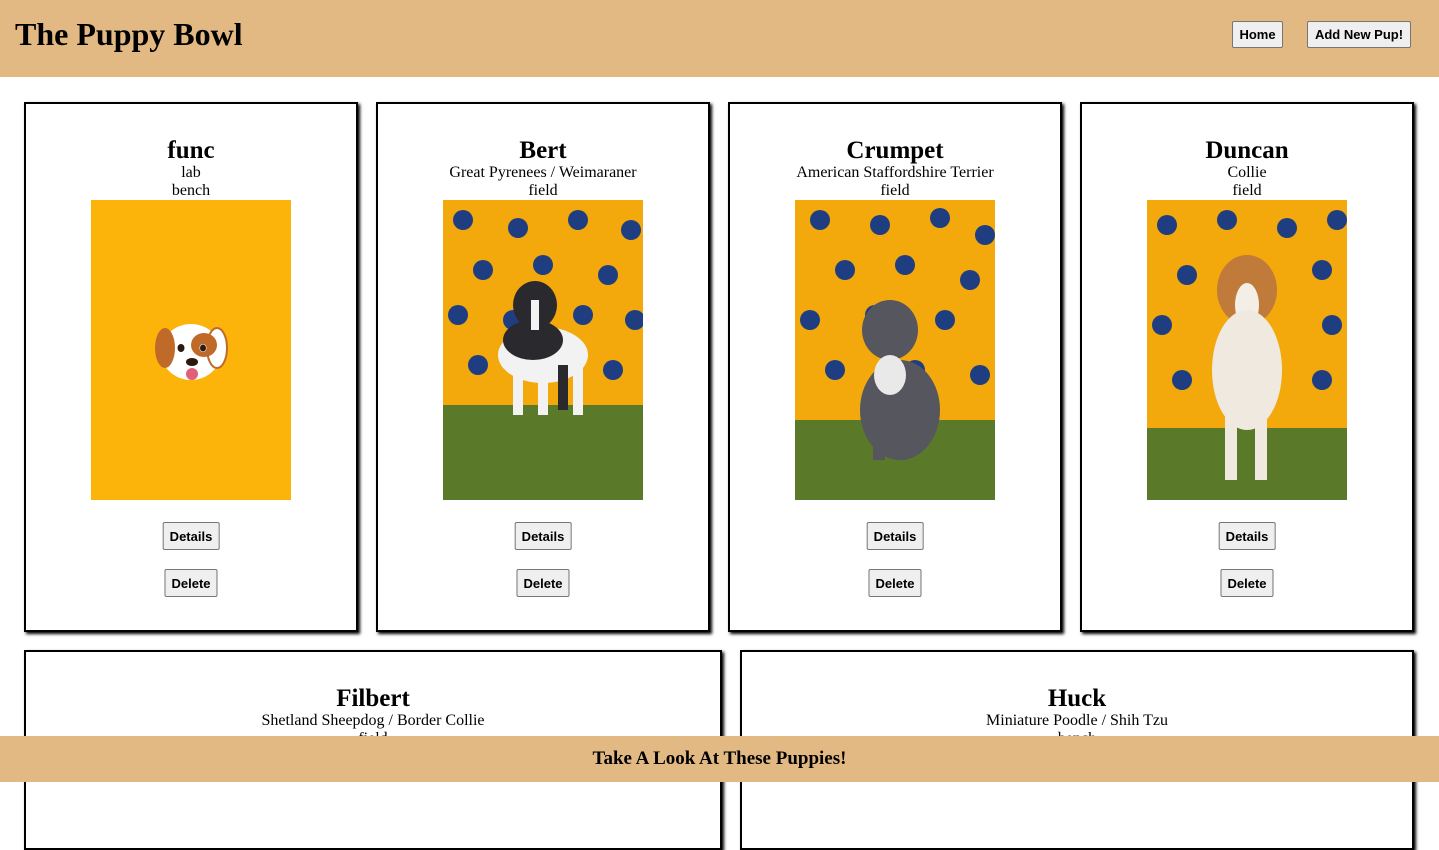 The image size is (1439, 850). Describe the element at coordinates (373, 720) in the screenshot. I see `puppy-breed: Shetland Sheepdog / Border Collie` at that location.